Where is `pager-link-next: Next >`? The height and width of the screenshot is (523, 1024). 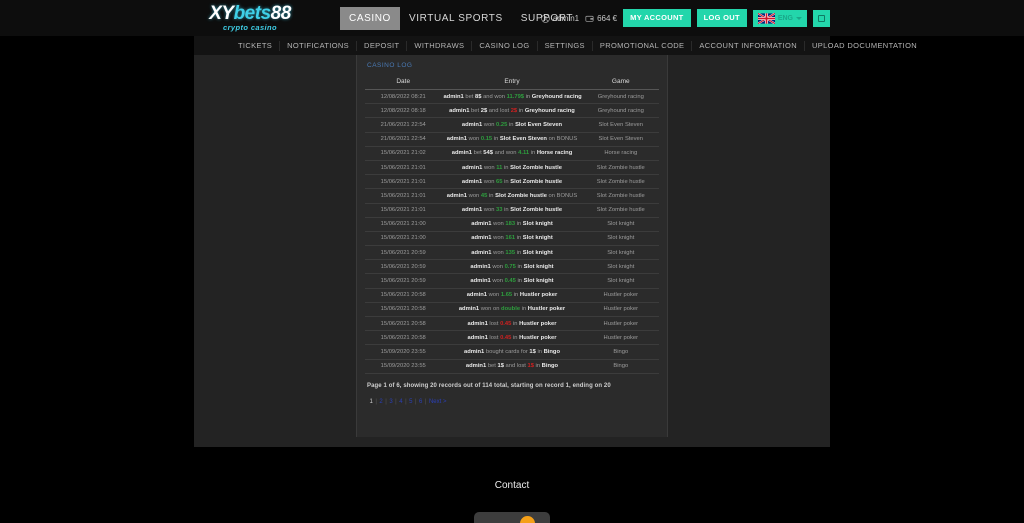 pager-link-next: Next > is located at coordinates (437, 402).